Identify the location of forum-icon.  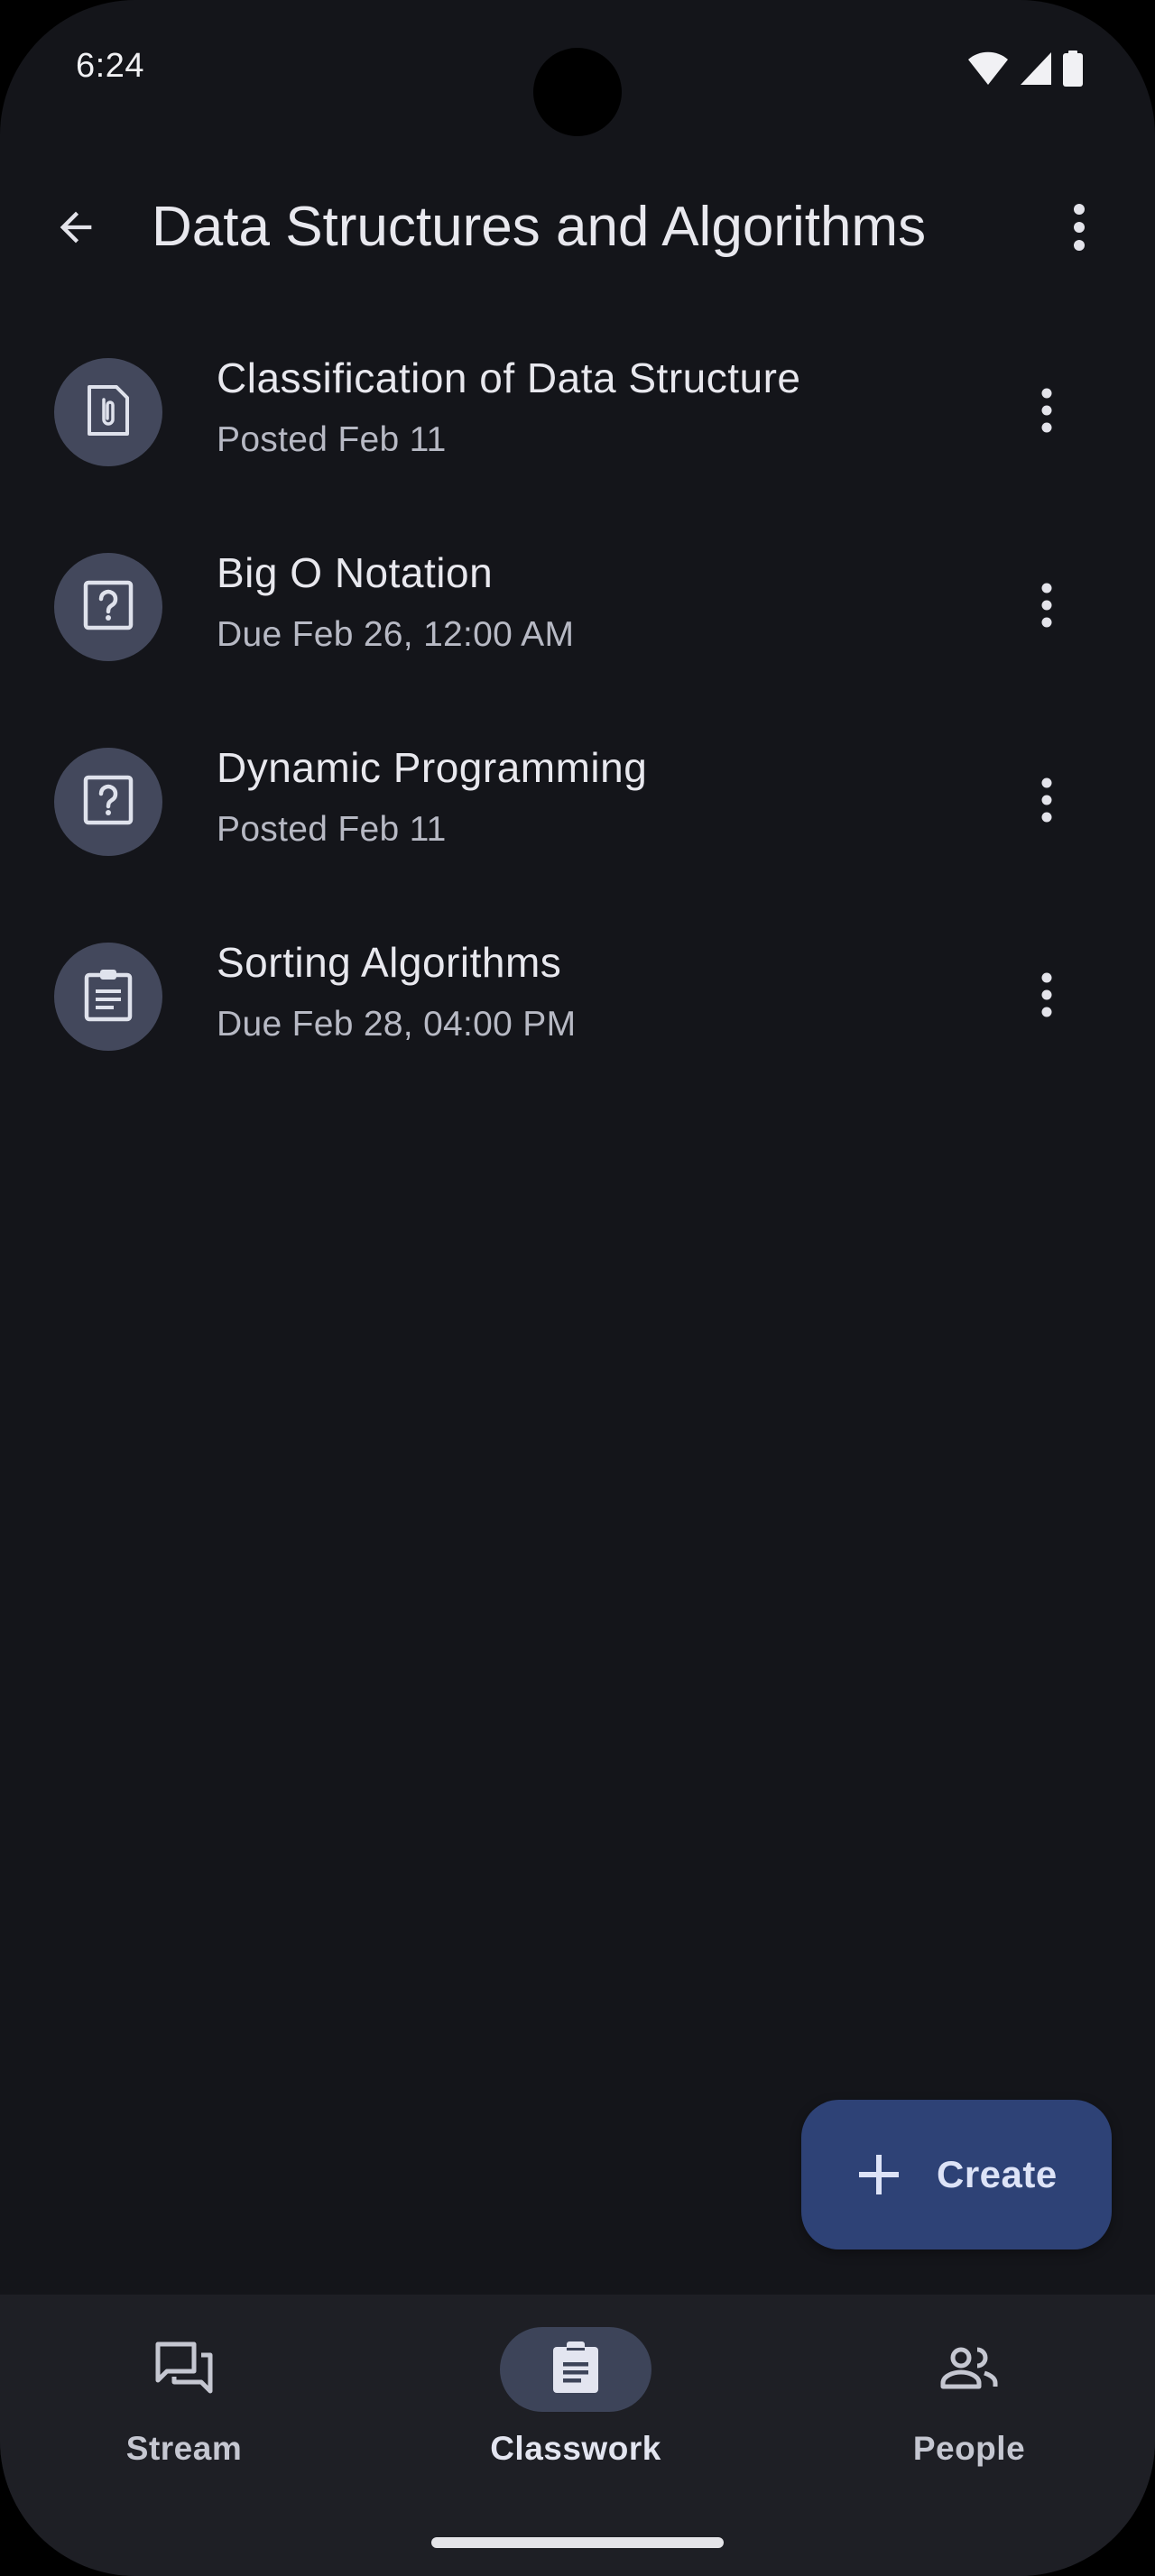
(184, 2370).